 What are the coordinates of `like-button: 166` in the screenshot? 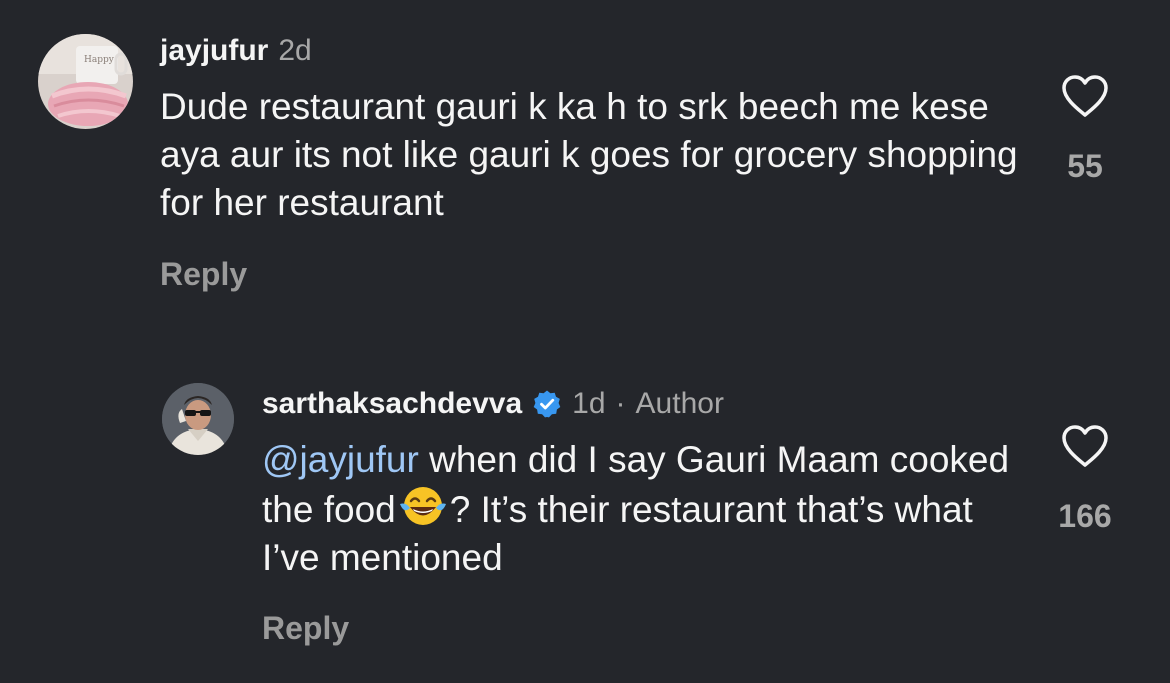 It's located at (1085, 479).